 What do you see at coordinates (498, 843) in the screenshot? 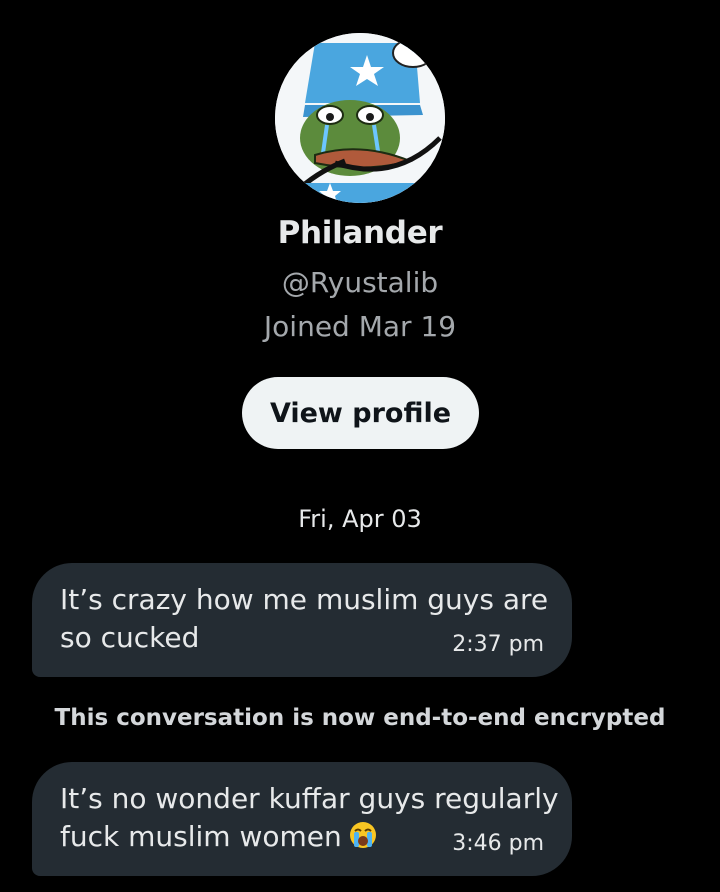
I see `message-timestamp: 3:46 pm` at bounding box center [498, 843].